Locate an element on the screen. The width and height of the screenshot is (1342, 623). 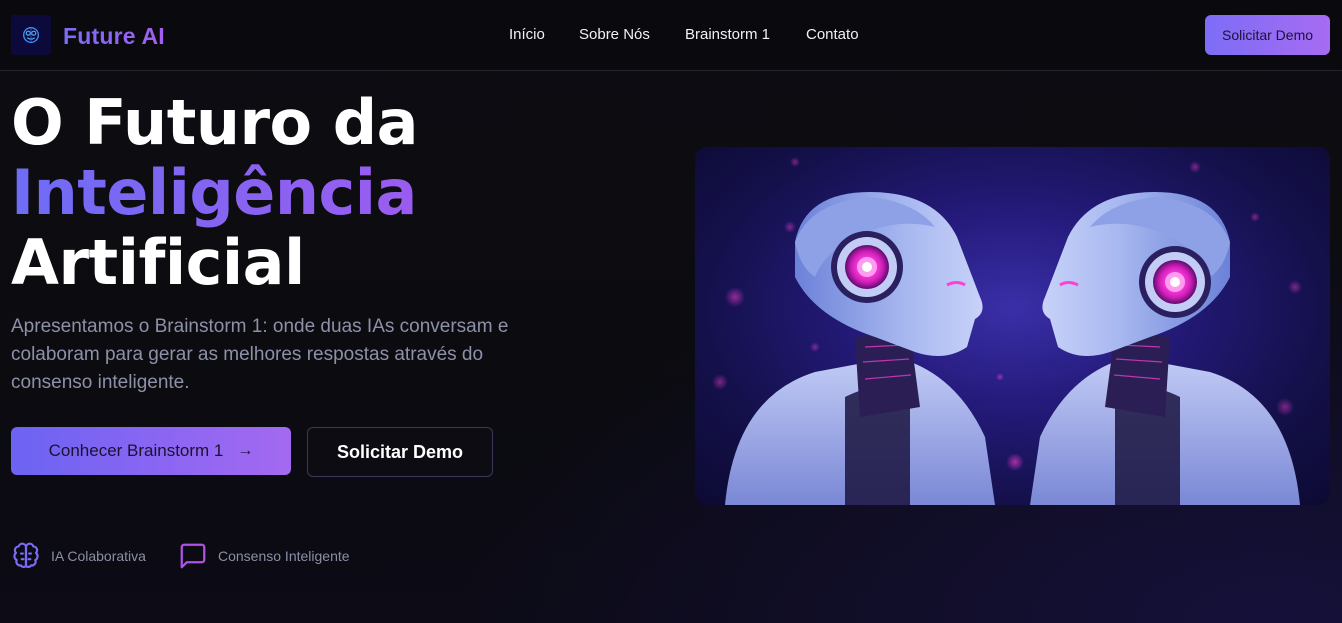
brand-name: Future AI is located at coordinates (114, 36).